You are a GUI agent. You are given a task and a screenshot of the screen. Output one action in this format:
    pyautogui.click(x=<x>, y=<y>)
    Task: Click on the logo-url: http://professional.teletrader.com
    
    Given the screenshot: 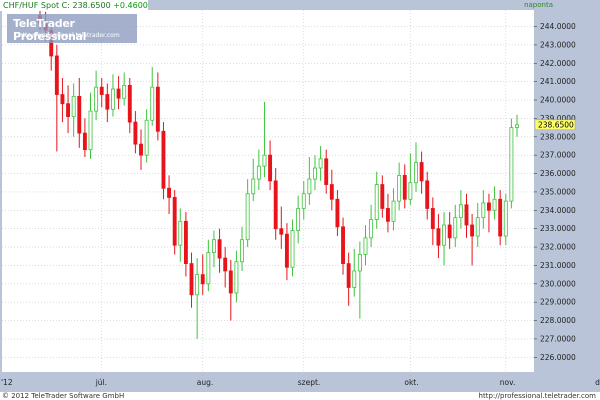 What is the action you would take?
    pyautogui.click(x=69, y=35)
    